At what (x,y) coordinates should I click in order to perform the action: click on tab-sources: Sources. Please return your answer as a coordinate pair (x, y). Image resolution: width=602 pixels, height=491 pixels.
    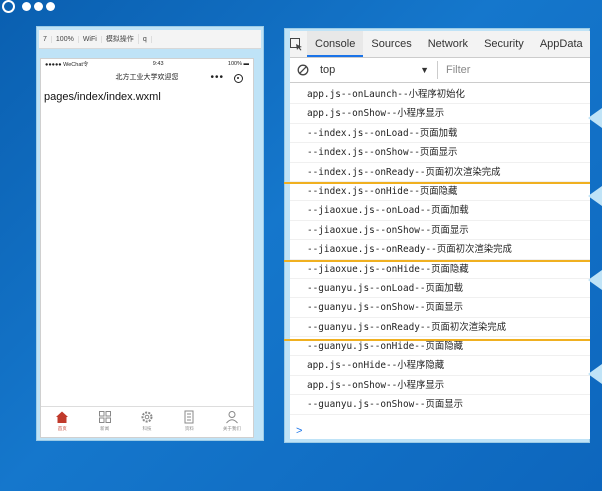
    Looking at the image, I should click on (391, 44).